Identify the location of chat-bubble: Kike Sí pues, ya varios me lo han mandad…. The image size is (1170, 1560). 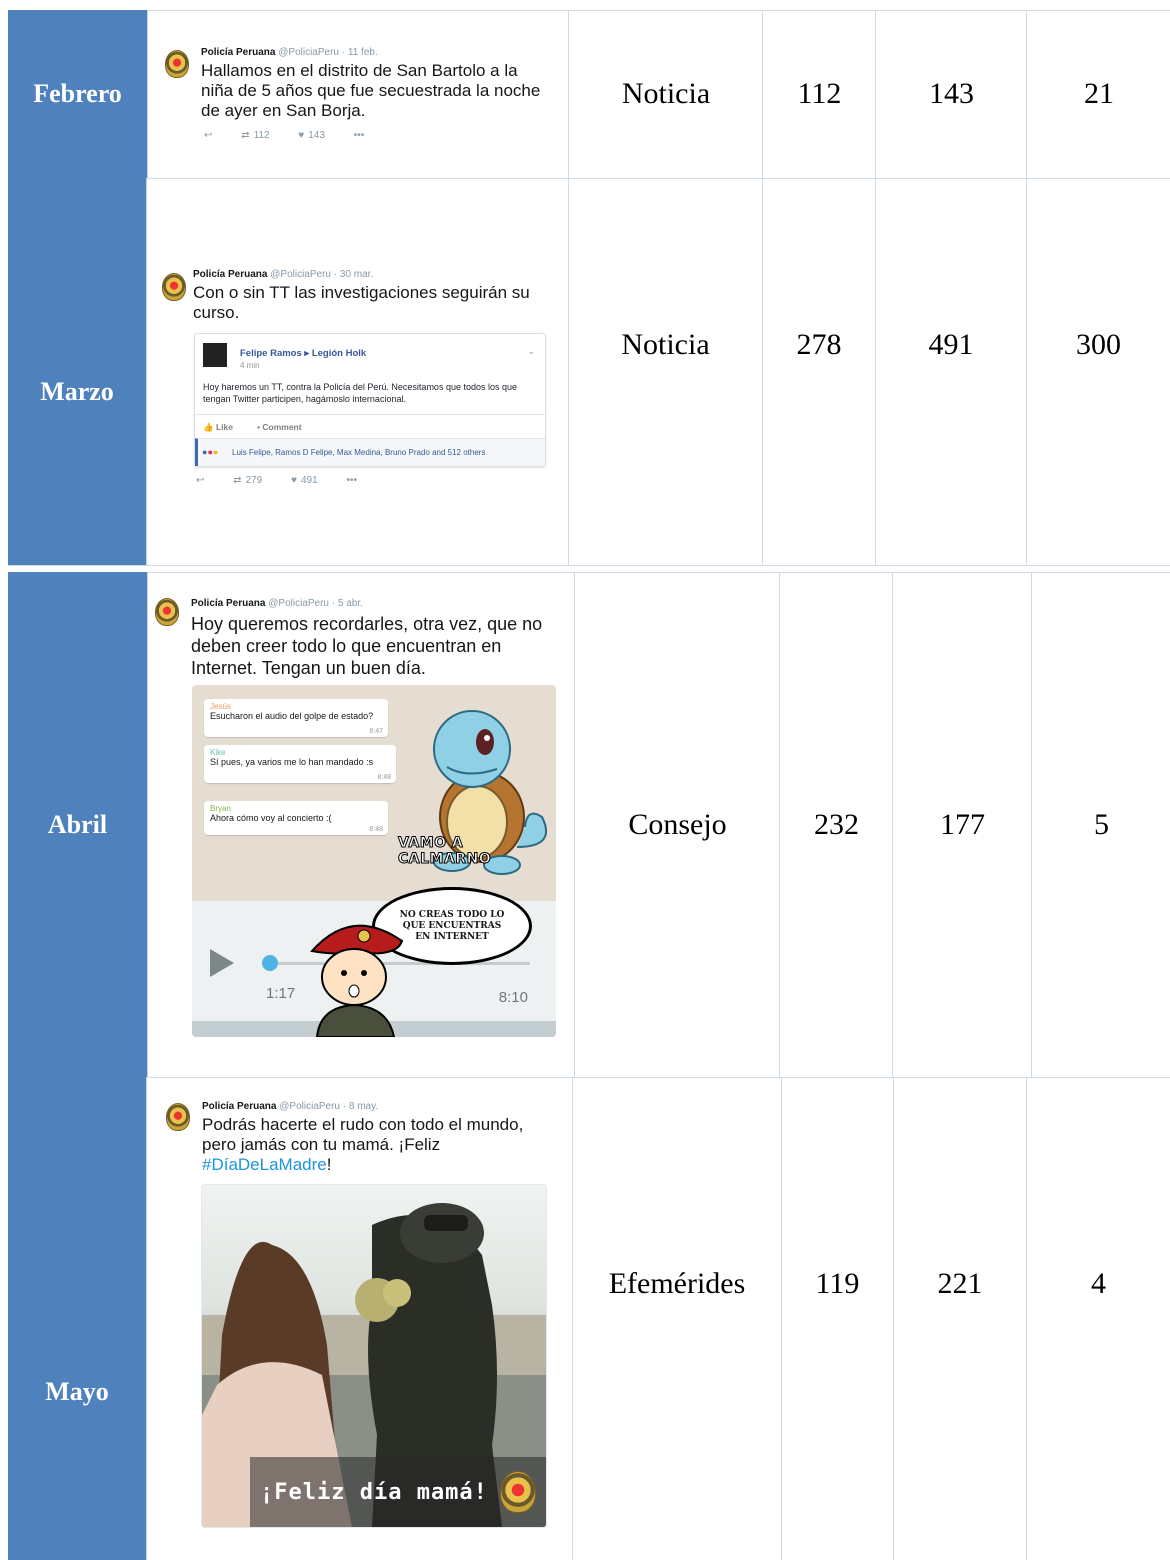
(300, 764).